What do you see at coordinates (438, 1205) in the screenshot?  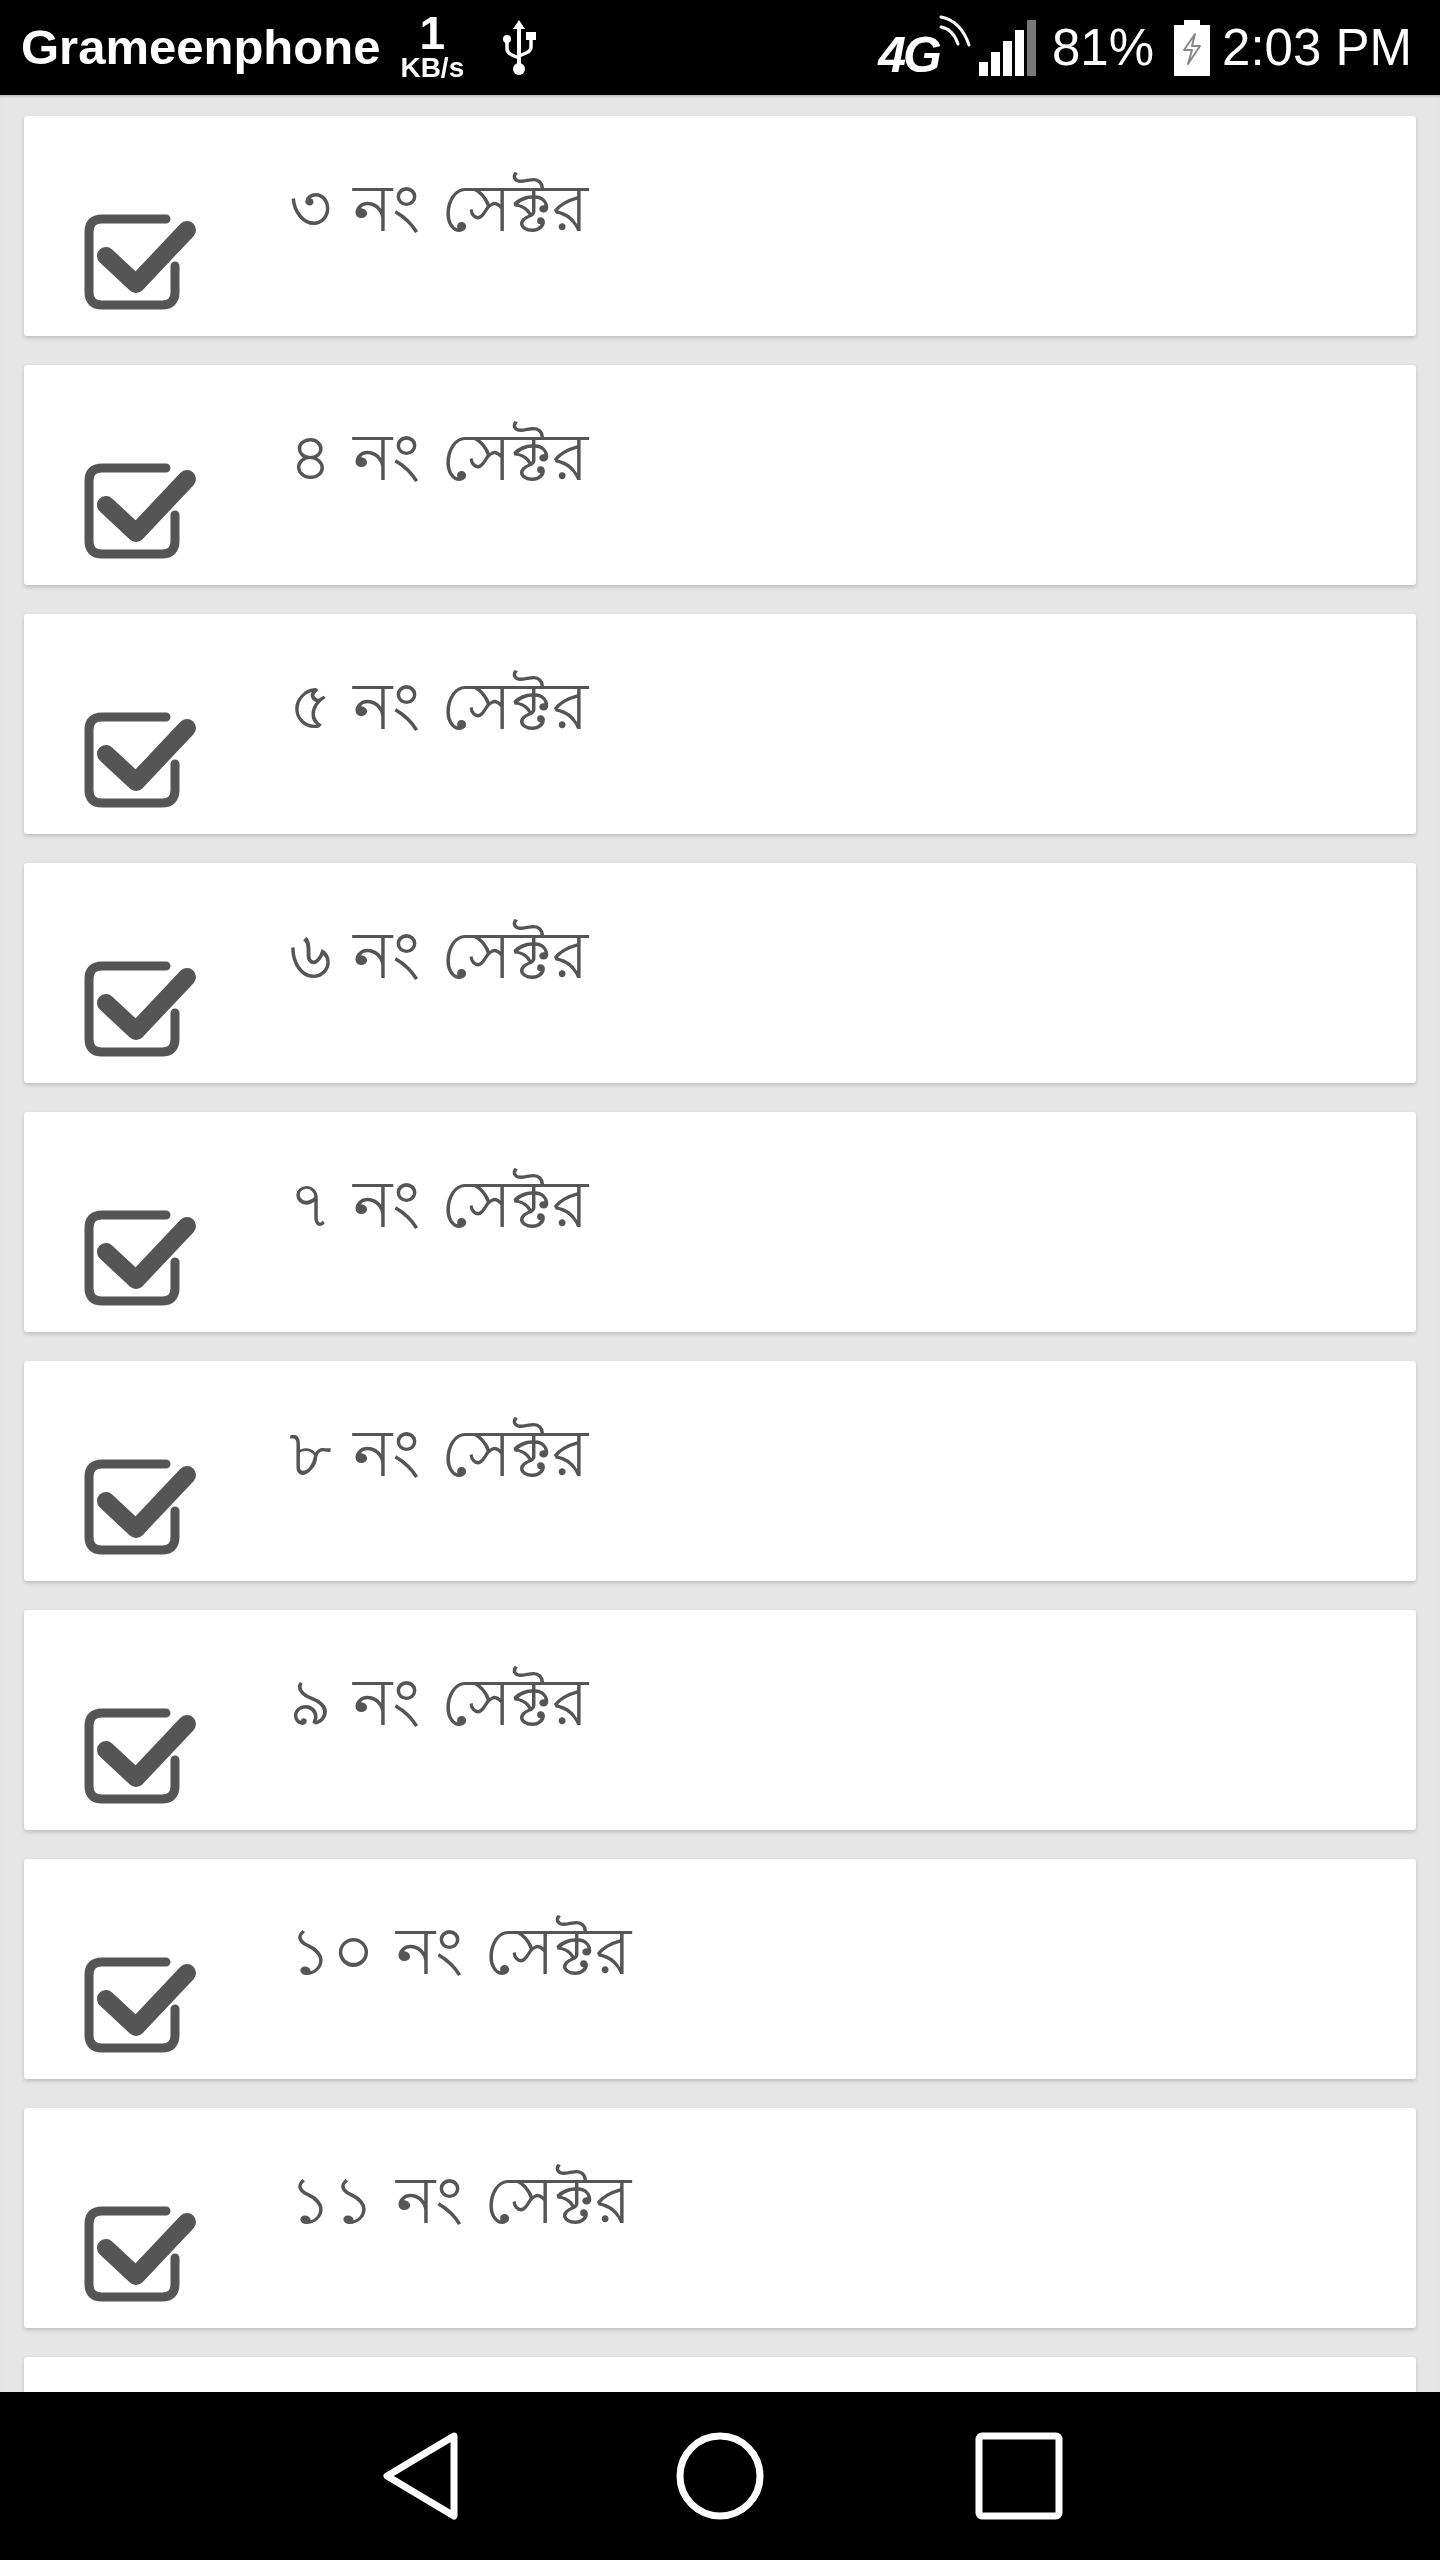 I see `sector-label: ৭ নং সেক্টর` at bounding box center [438, 1205].